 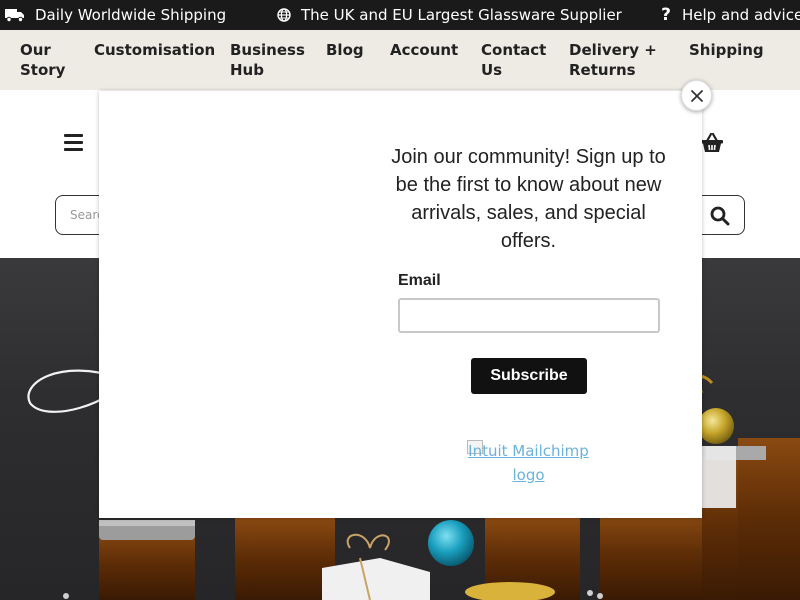 What do you see at coordinates (284, 15) in the screenshot?
I see `globe-icon` at bounding box center [284, 15].